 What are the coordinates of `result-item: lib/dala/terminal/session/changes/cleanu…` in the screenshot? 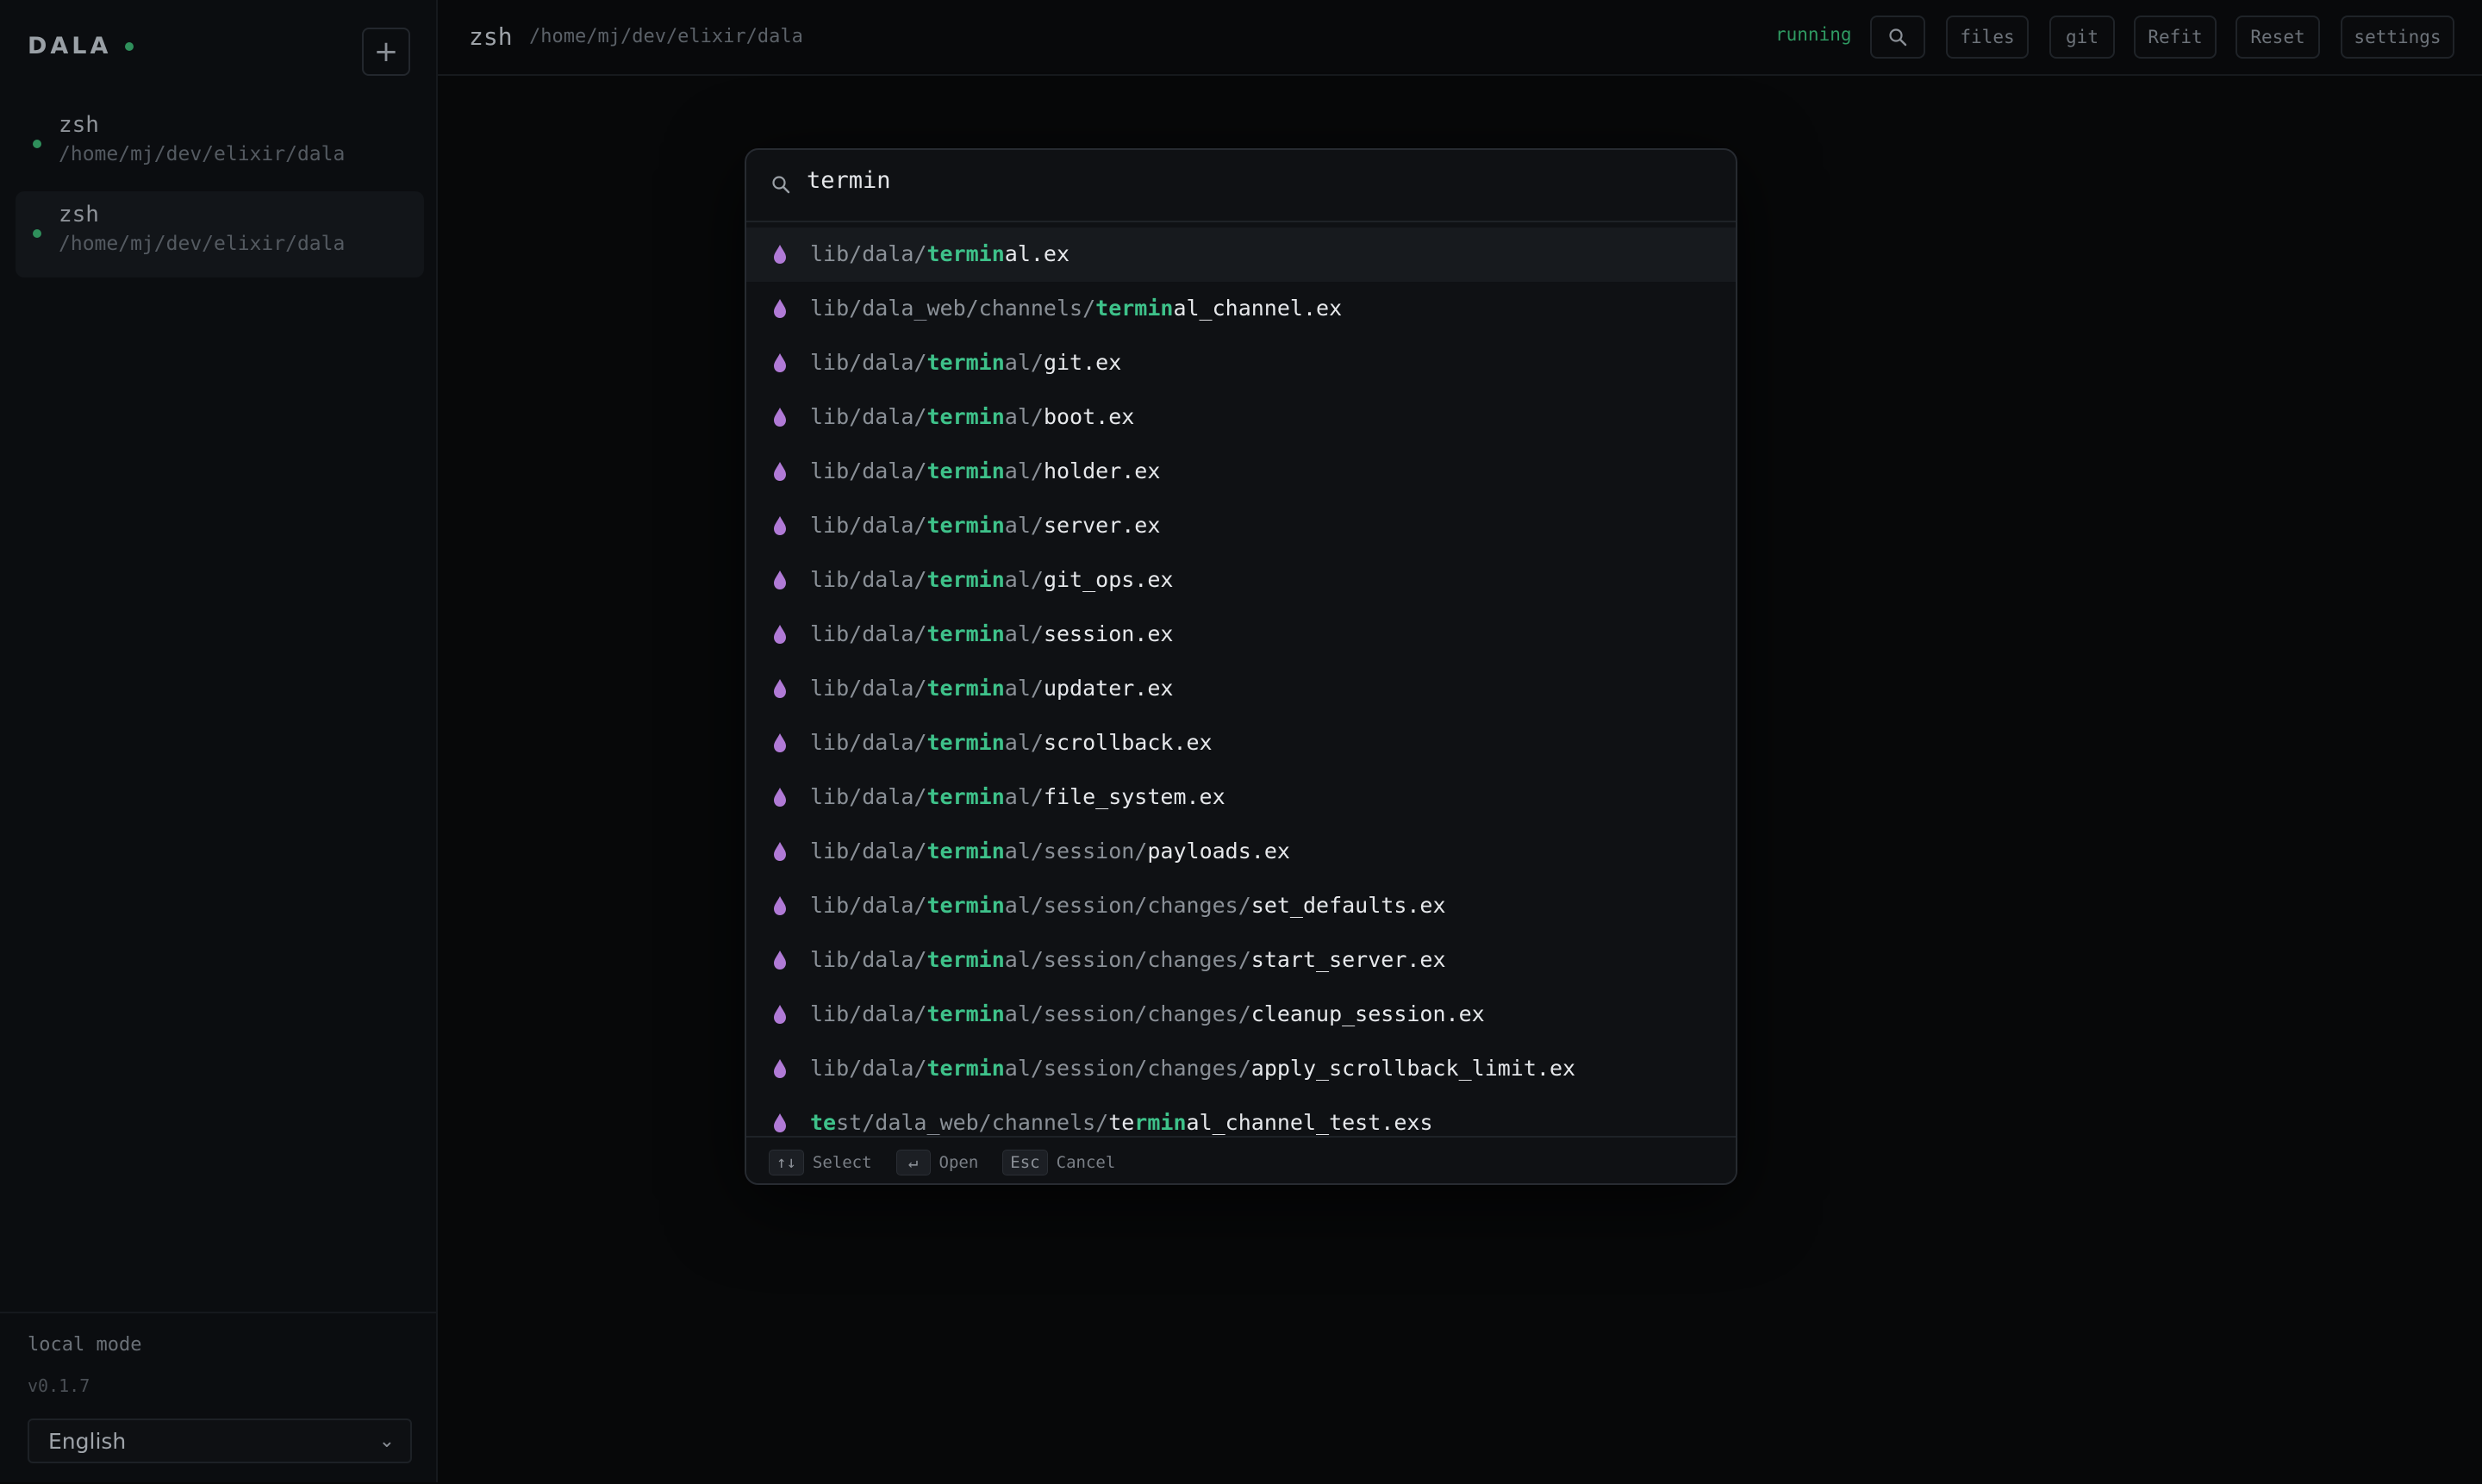 It's located at (1241, 1015).